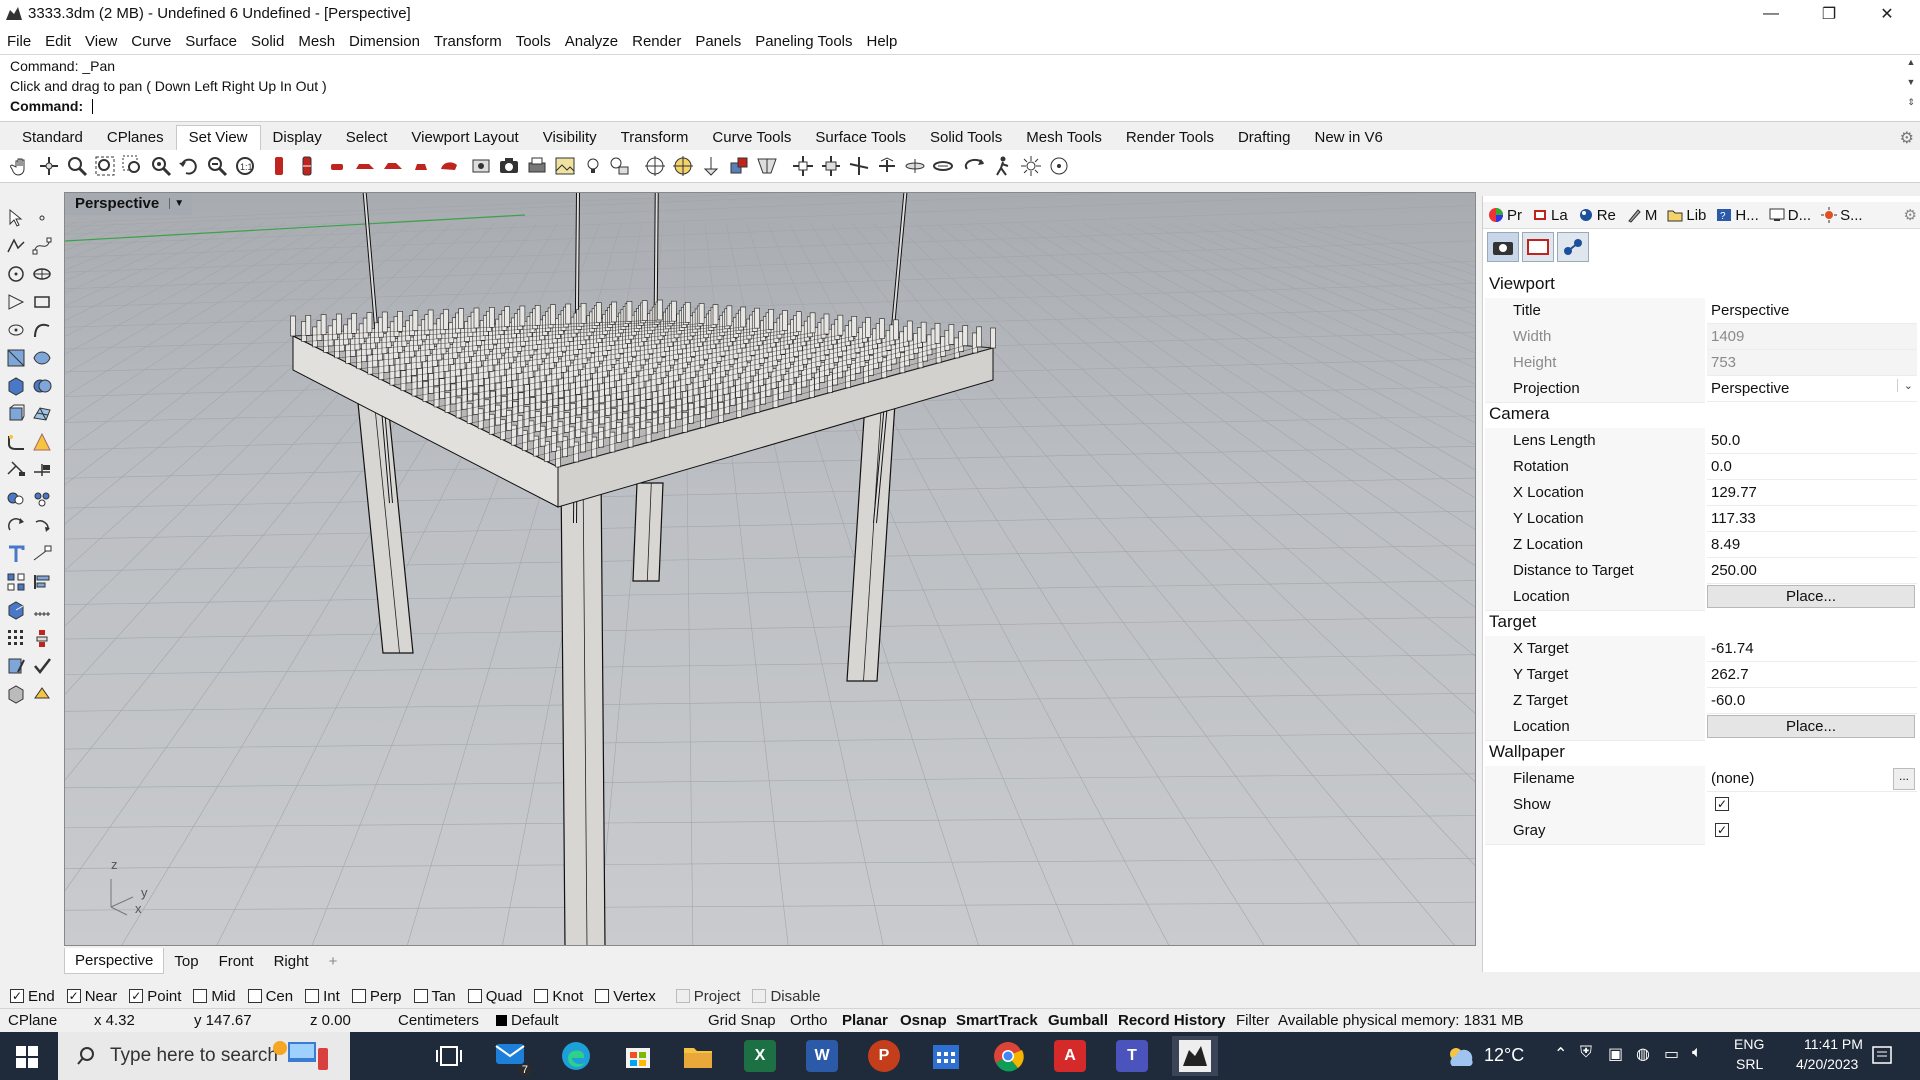  Describe the element at coordinates (42, 330) in the screenshot. I see `freeform-curve-icon` at that location.